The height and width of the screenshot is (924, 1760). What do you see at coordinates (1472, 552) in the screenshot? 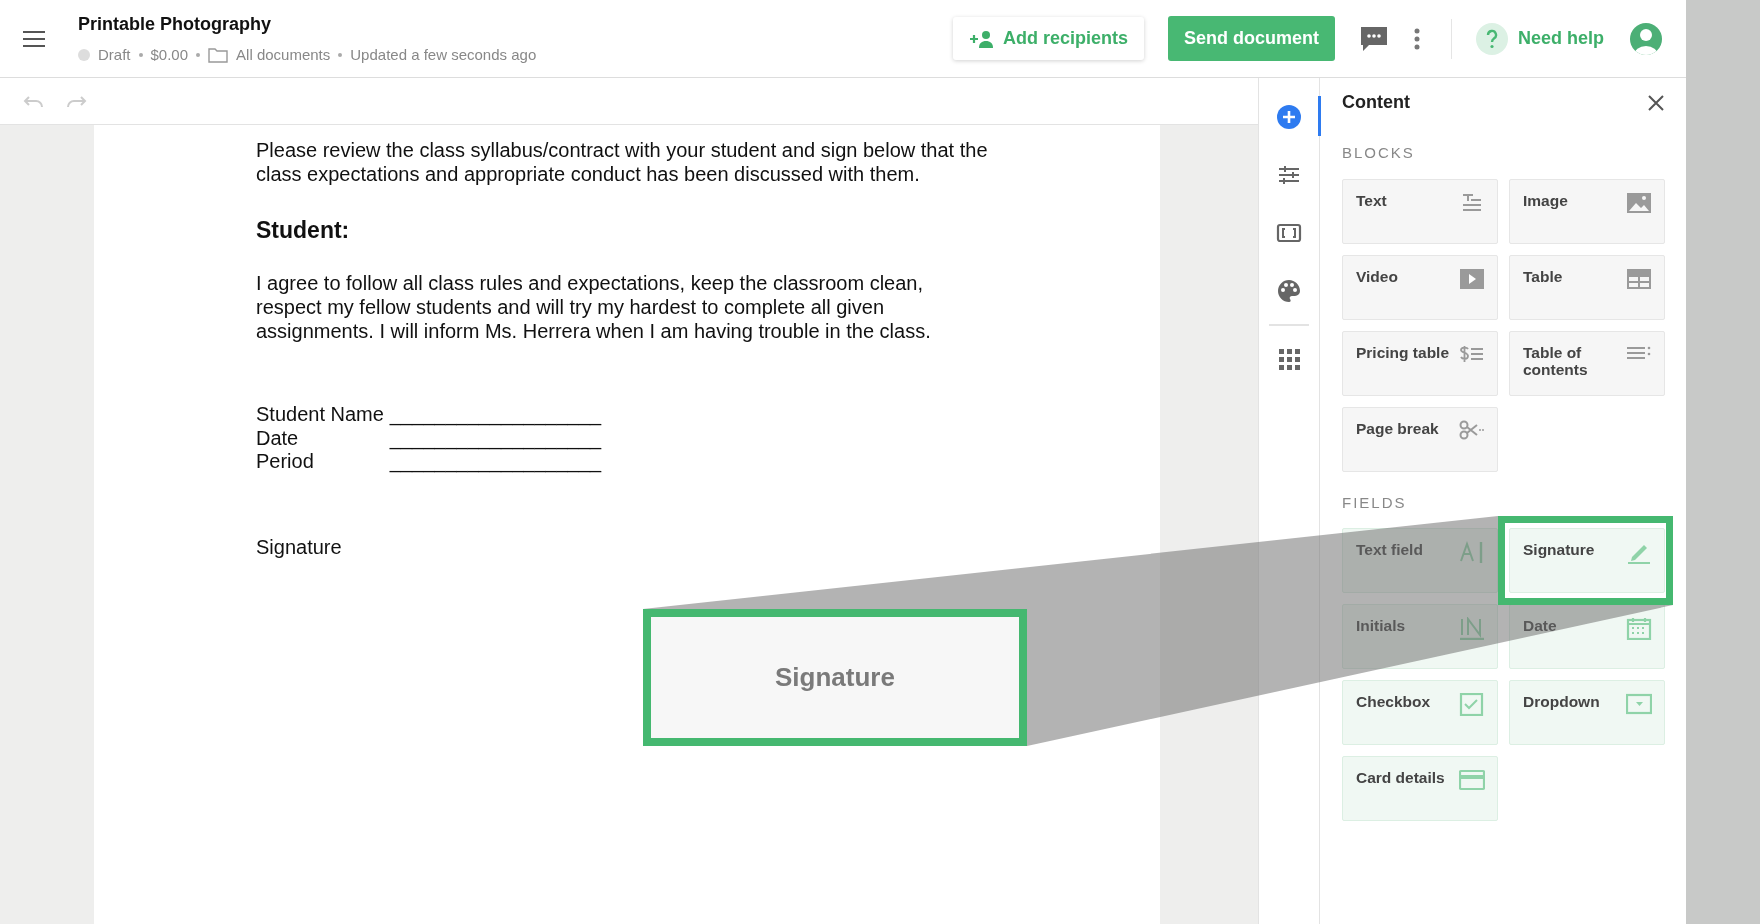
I see `text-cursor-icon` at bounding box center [1472, 552].